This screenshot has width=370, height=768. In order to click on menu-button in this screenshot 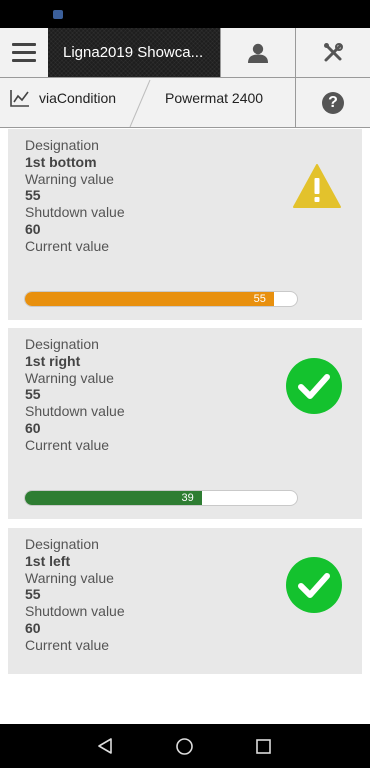, I will do `click(24, 52)`.